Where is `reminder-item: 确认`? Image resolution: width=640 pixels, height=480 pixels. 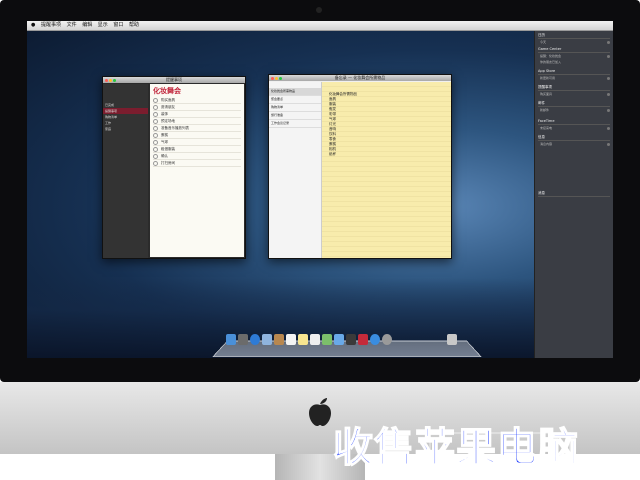
reminder-item: 确认 is located at coordinates (197, 156).